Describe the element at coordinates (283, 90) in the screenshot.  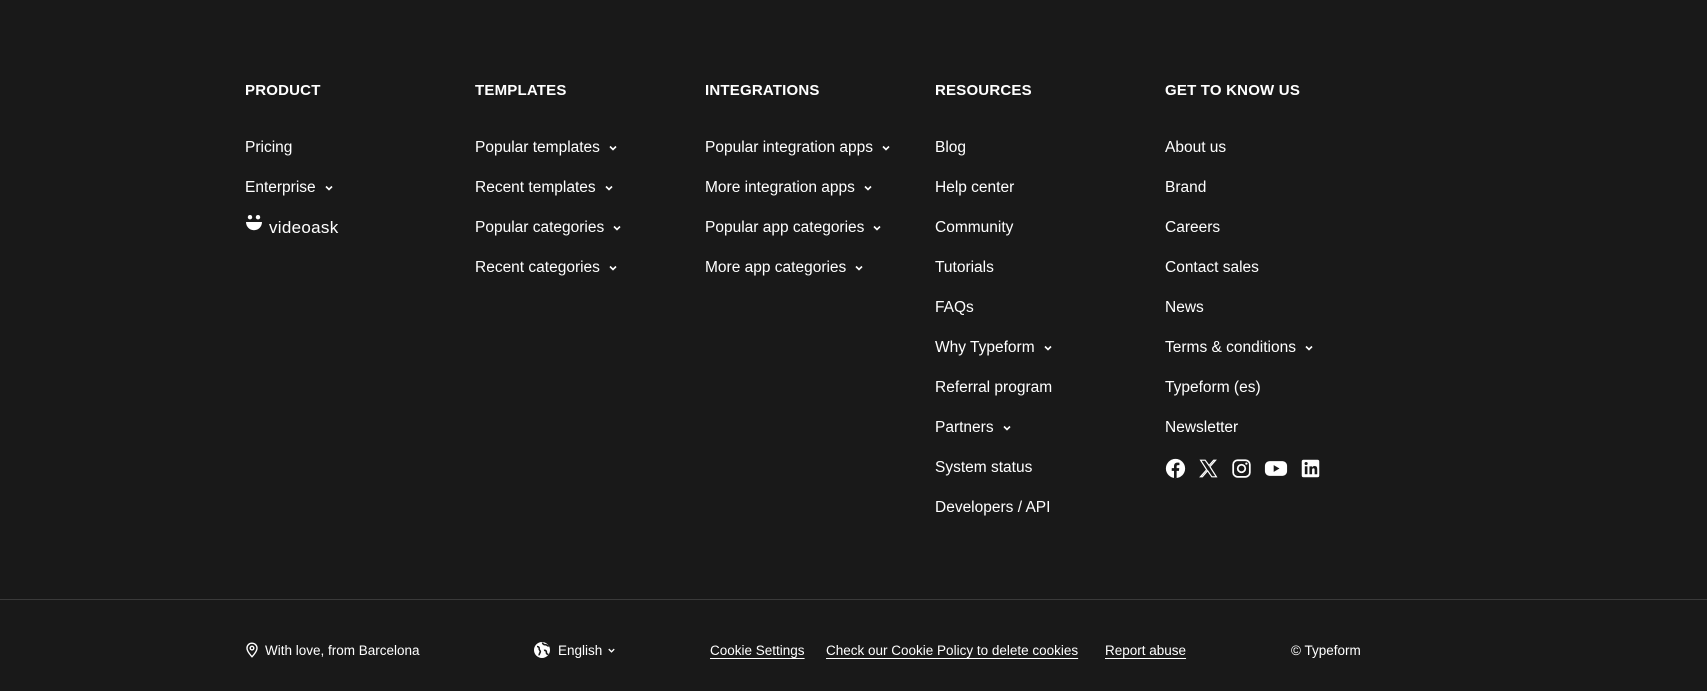
I see `footer-column-title: PRODUCT` at that location.